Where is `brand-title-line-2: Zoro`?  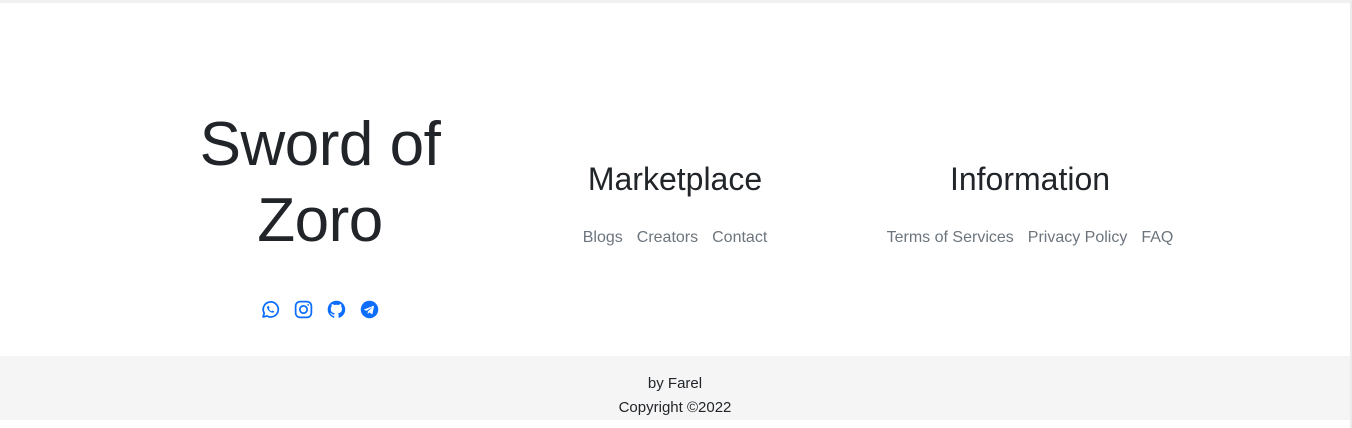 brand-title-line-2: Zoro is located at coordinates (320, 220).